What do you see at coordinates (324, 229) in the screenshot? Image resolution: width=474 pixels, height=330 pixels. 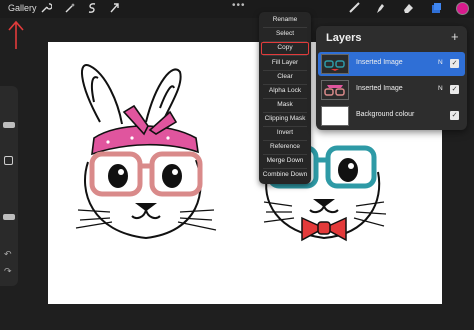 I see `red-bowtie` at bounding box center [324, 229].